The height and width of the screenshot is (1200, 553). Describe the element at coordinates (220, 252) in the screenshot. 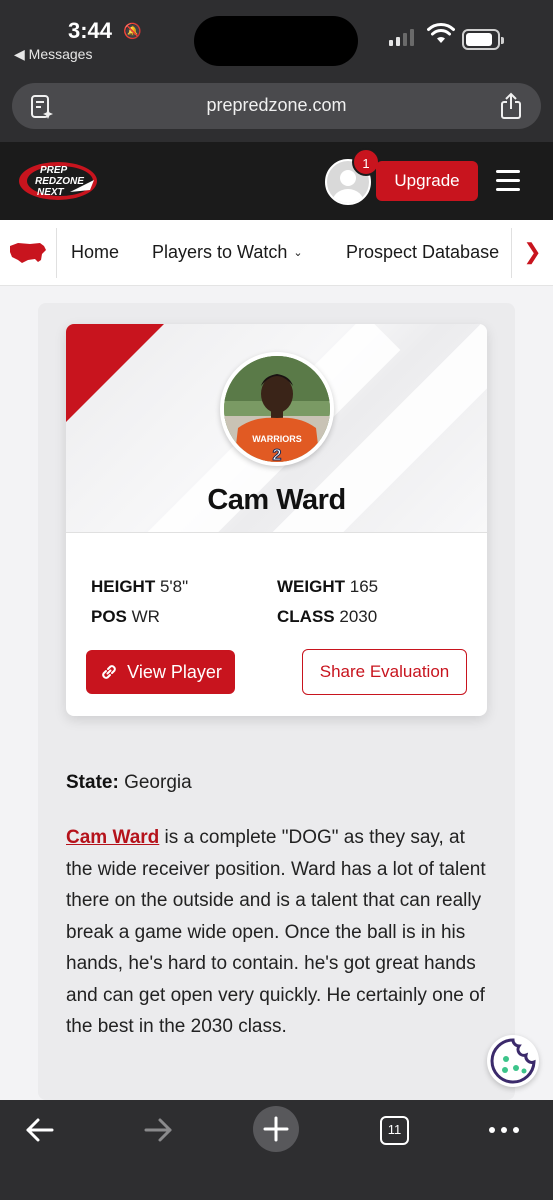

I see `nav-players-to-watch-label: Players to Watch` at that location.